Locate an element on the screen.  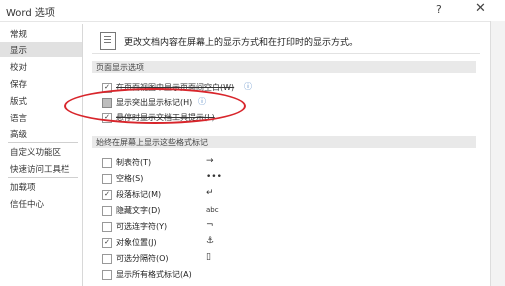
divider is located at coordinates (286, 53).